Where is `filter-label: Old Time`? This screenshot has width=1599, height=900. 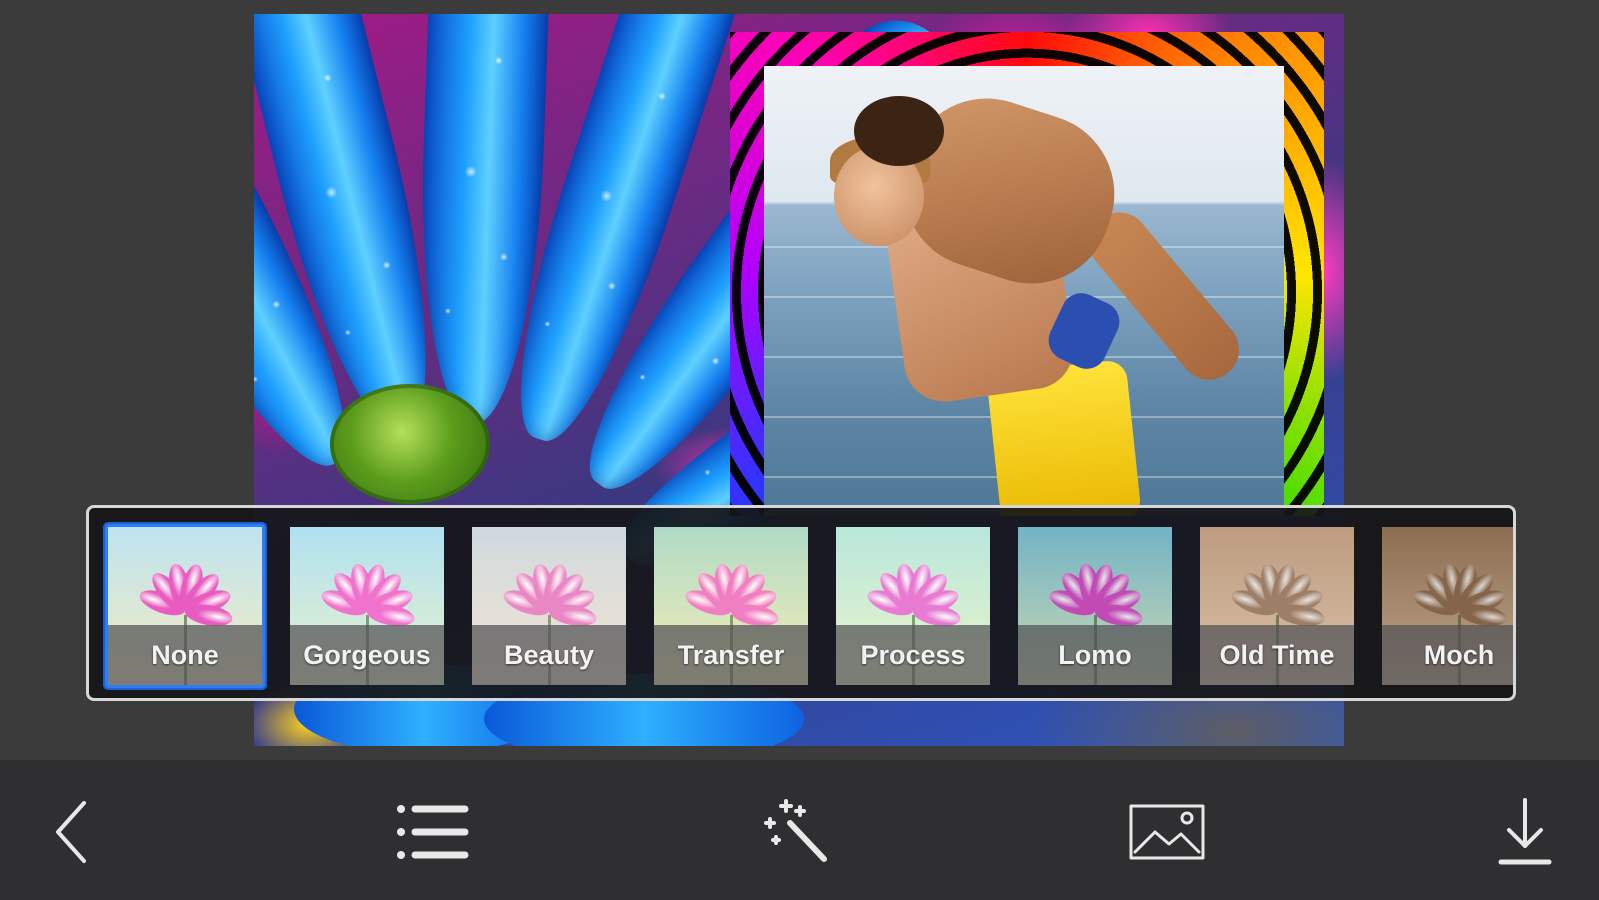
filter-label: Old Time is located at coordinates (1277, 655).